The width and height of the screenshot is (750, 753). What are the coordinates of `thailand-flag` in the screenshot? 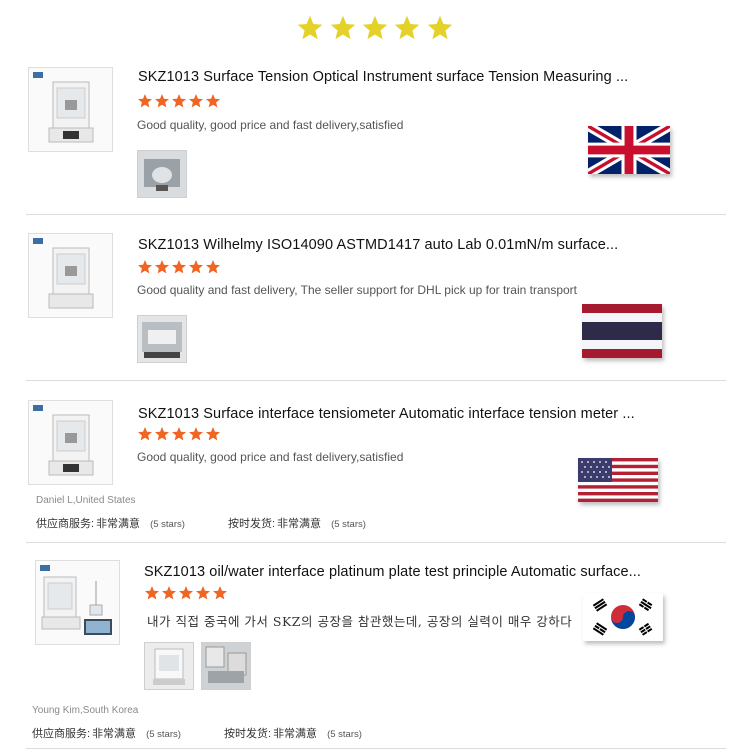 It's located at (622, 331).